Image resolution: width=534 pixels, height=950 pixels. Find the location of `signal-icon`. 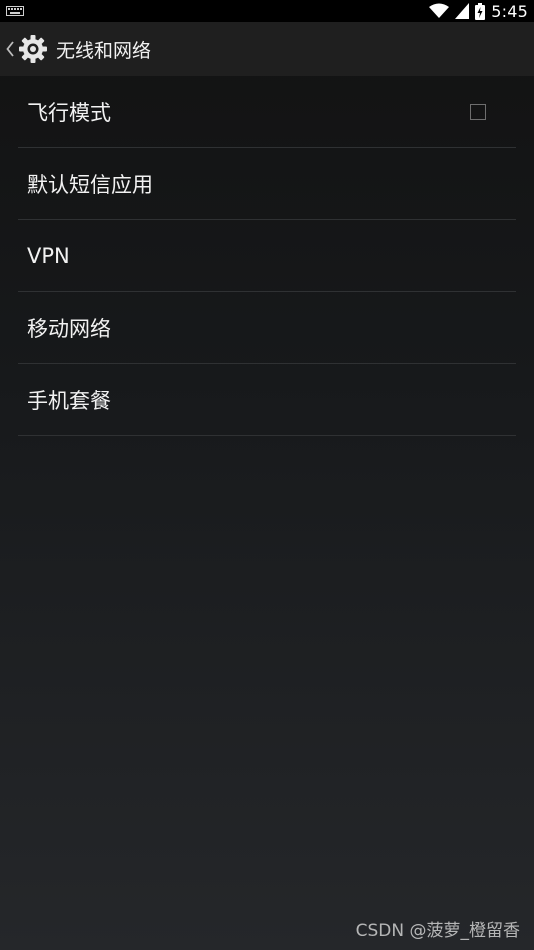

signal-icon is located at coordinates (462, 11).